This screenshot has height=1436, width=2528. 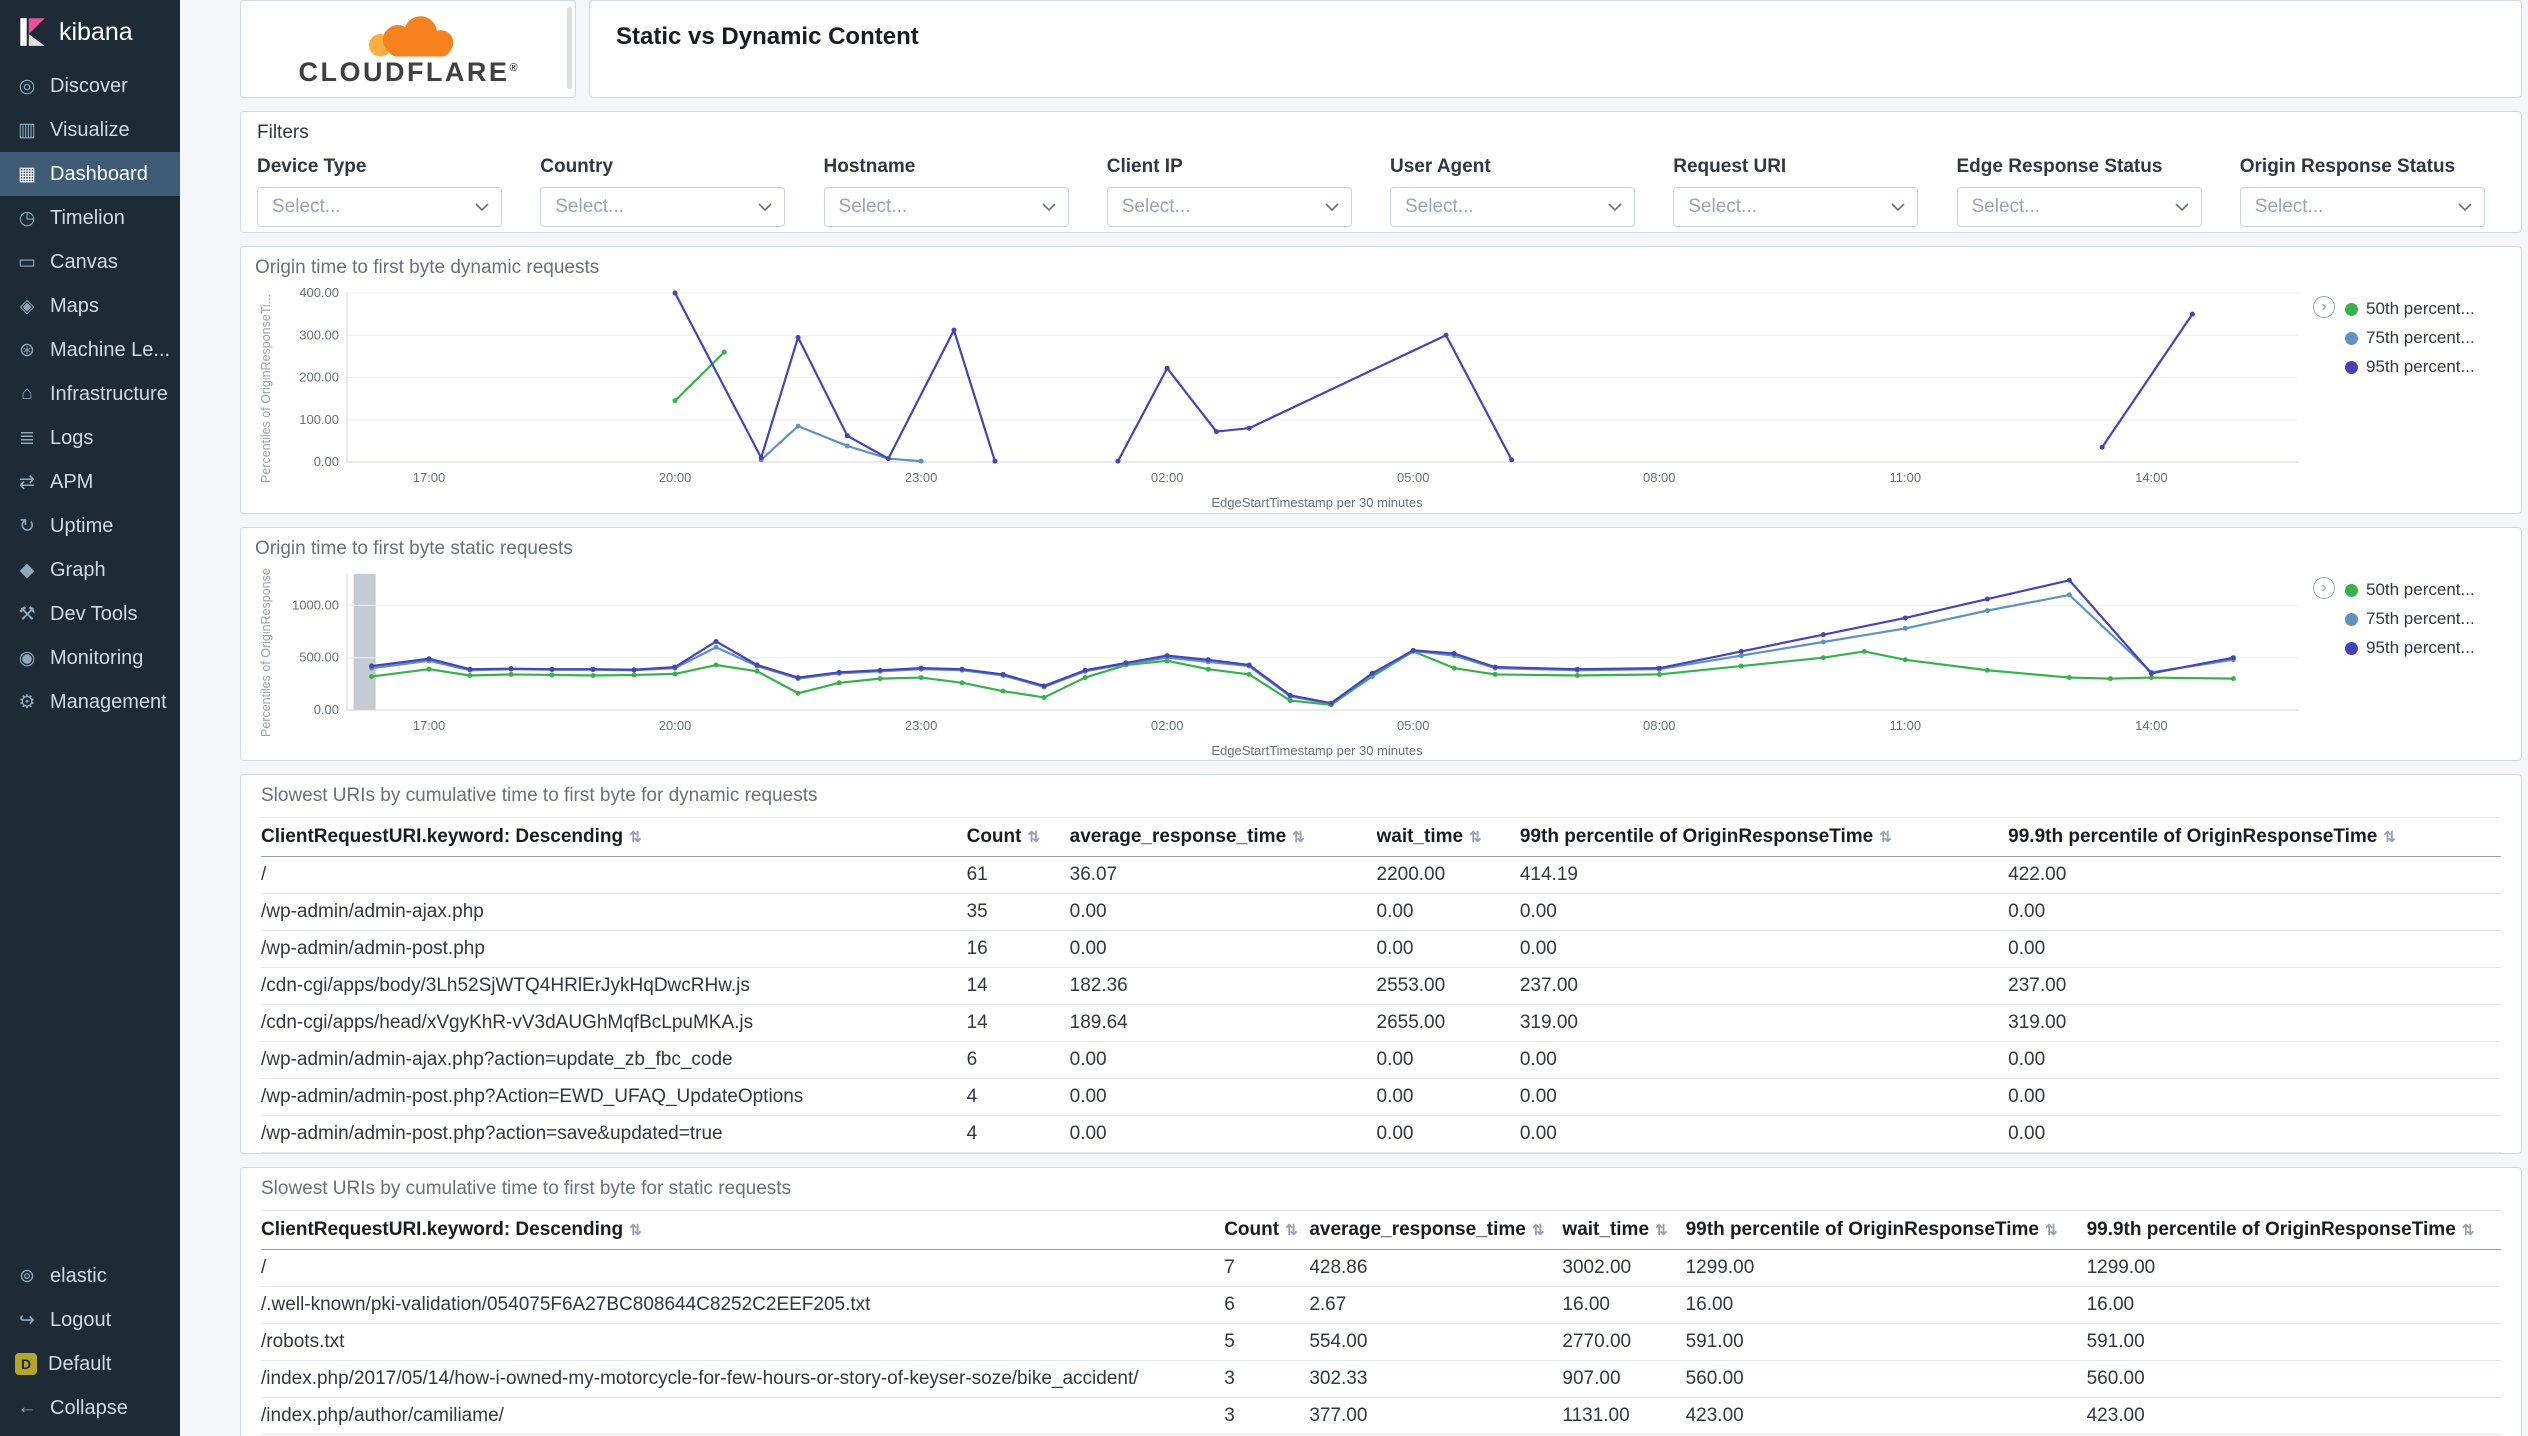 What do you see at coordinates (90, 438) in the screenshot?
I see `sidebar-item-logs: ≣ Logs` at bounding box center [90, 438].